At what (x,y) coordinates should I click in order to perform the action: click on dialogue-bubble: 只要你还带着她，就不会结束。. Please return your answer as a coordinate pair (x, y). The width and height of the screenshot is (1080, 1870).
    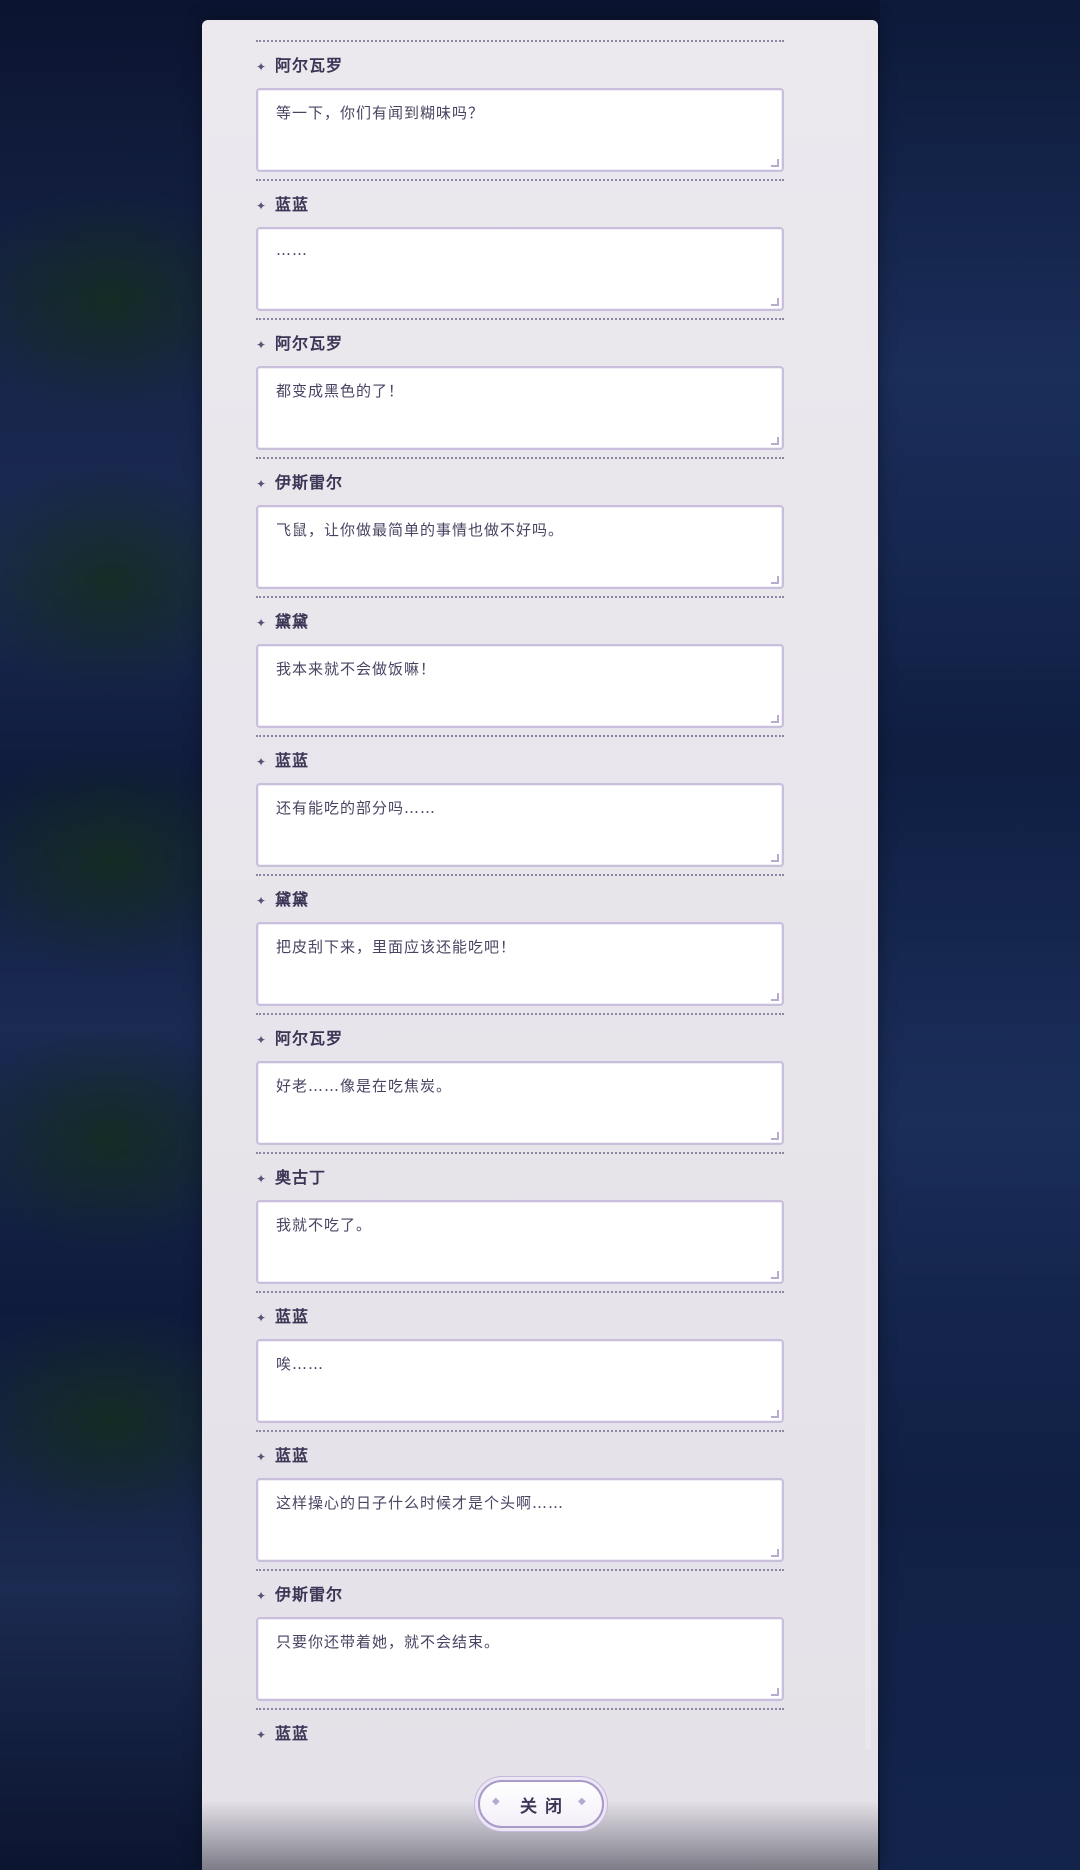
    Looking at the image, I should click on (520, 1659).